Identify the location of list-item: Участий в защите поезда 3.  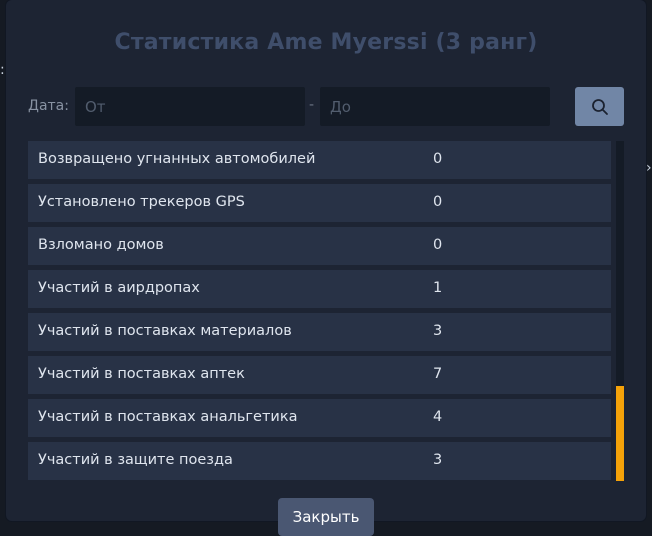
(319, 461).